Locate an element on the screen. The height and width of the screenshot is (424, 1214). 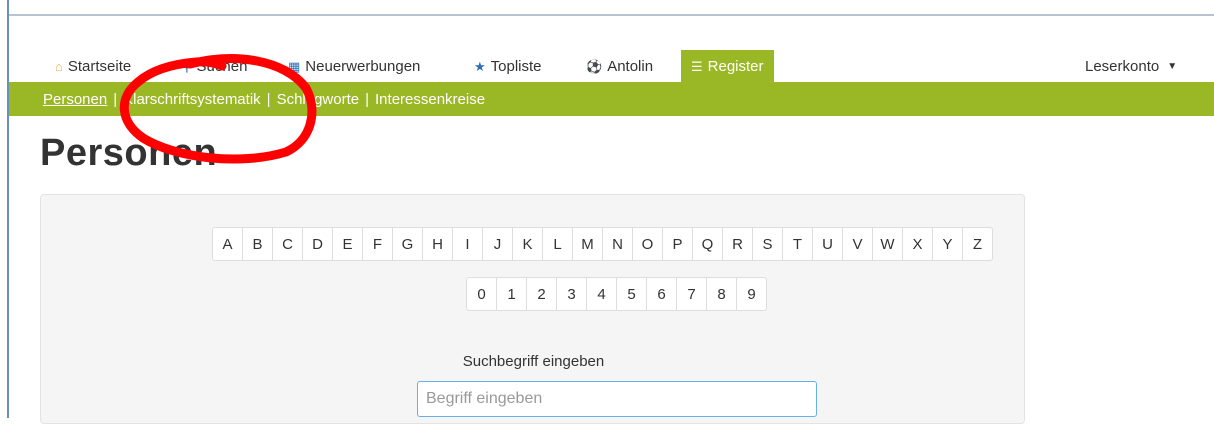
subnav-item-schlagworte: Schlagworte is located at coordinates (318, 99).